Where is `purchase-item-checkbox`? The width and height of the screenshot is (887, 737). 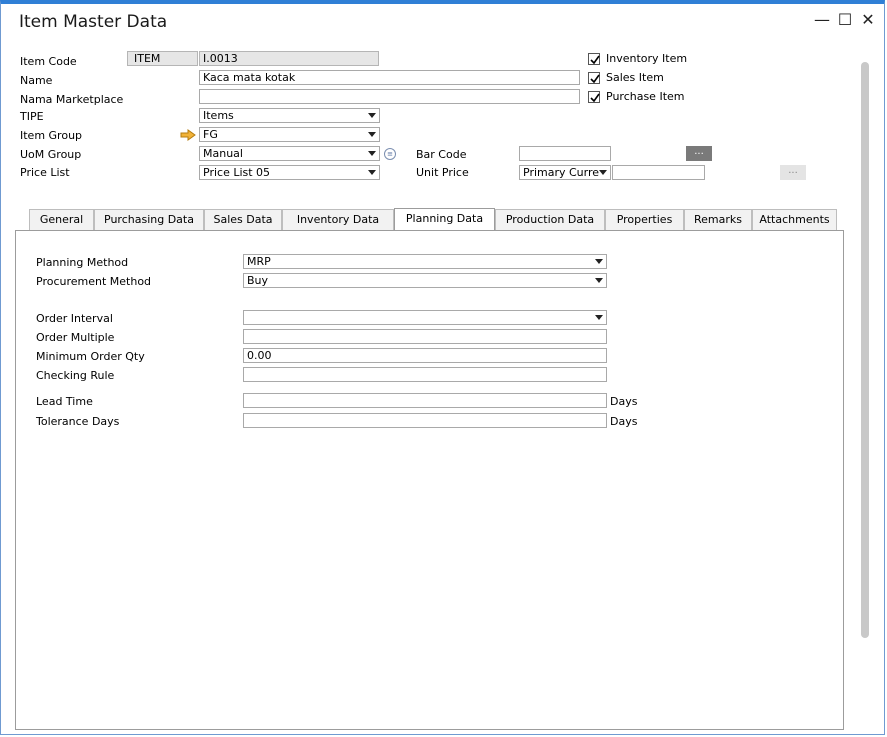
purchase-item-checkbox is located at coordinates (594, 97).